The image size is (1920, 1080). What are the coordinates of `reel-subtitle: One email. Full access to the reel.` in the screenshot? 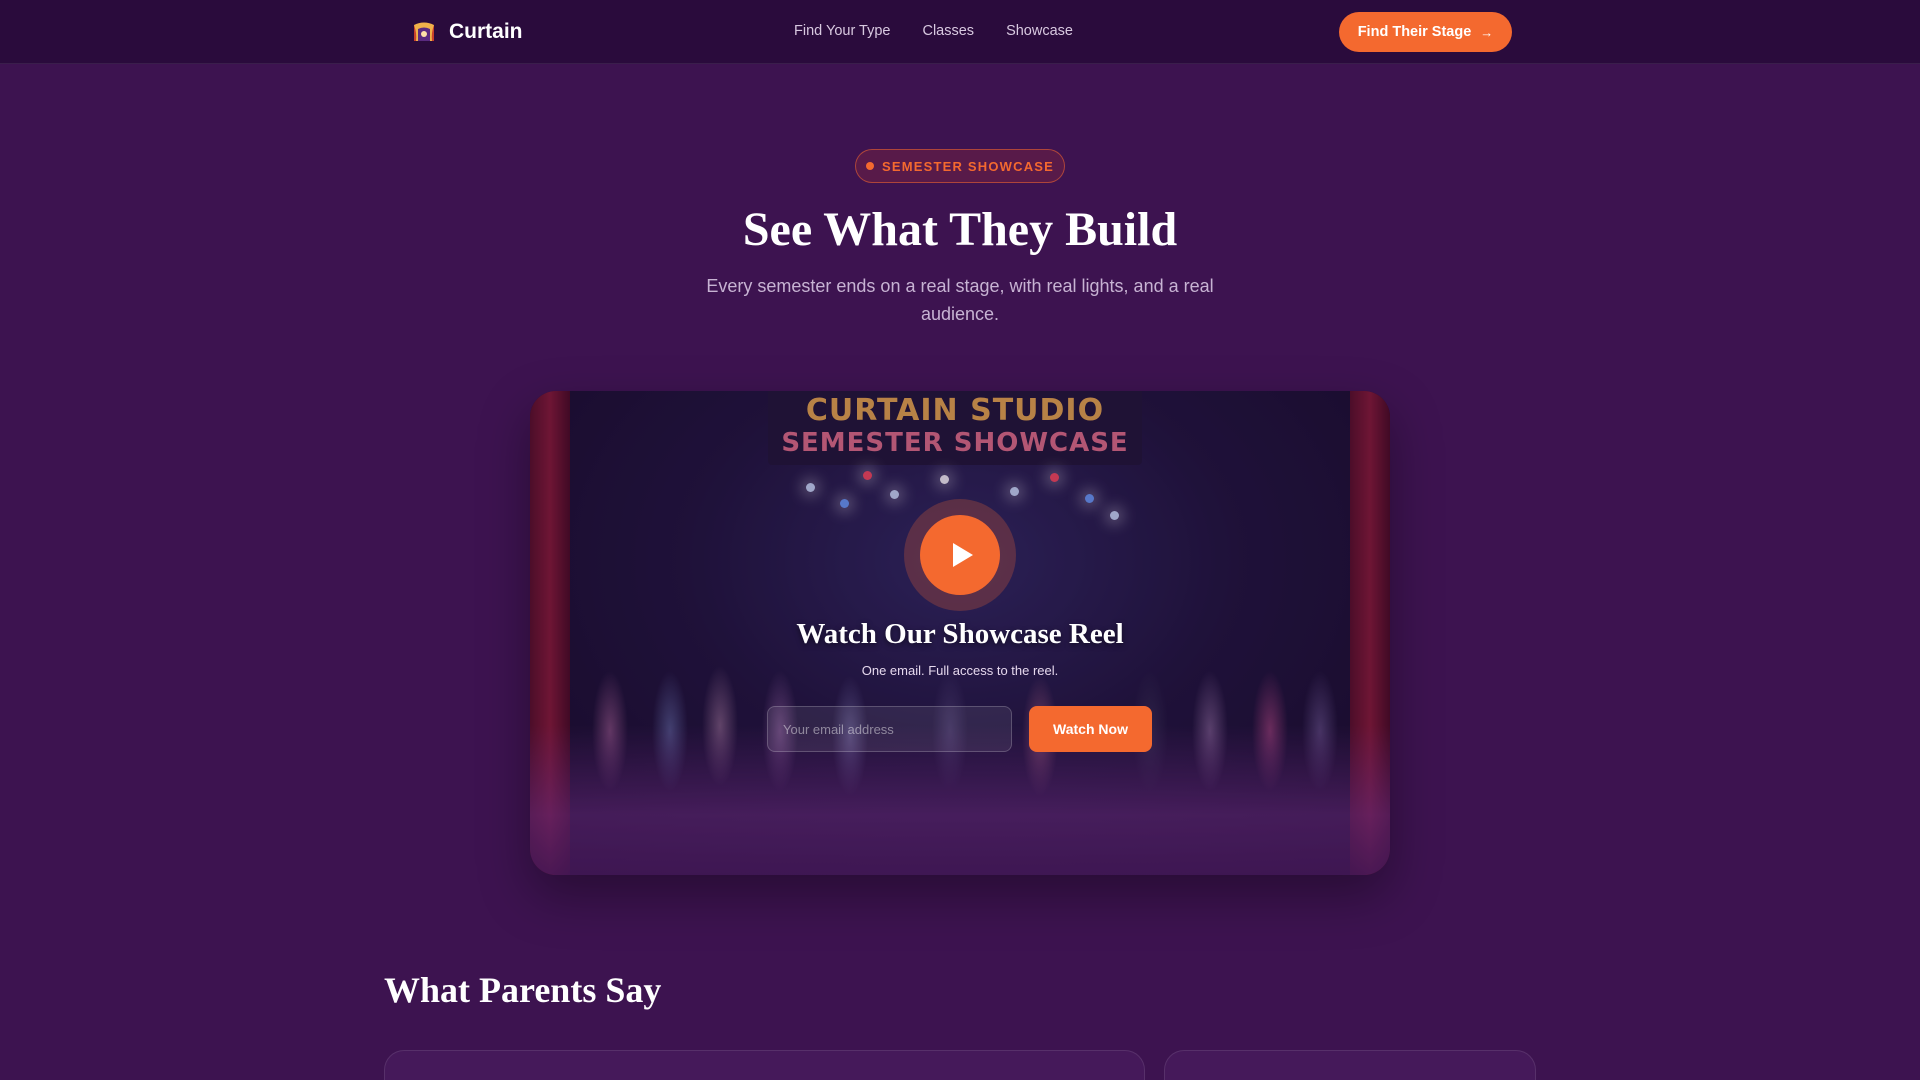 It's located at (960, 670).